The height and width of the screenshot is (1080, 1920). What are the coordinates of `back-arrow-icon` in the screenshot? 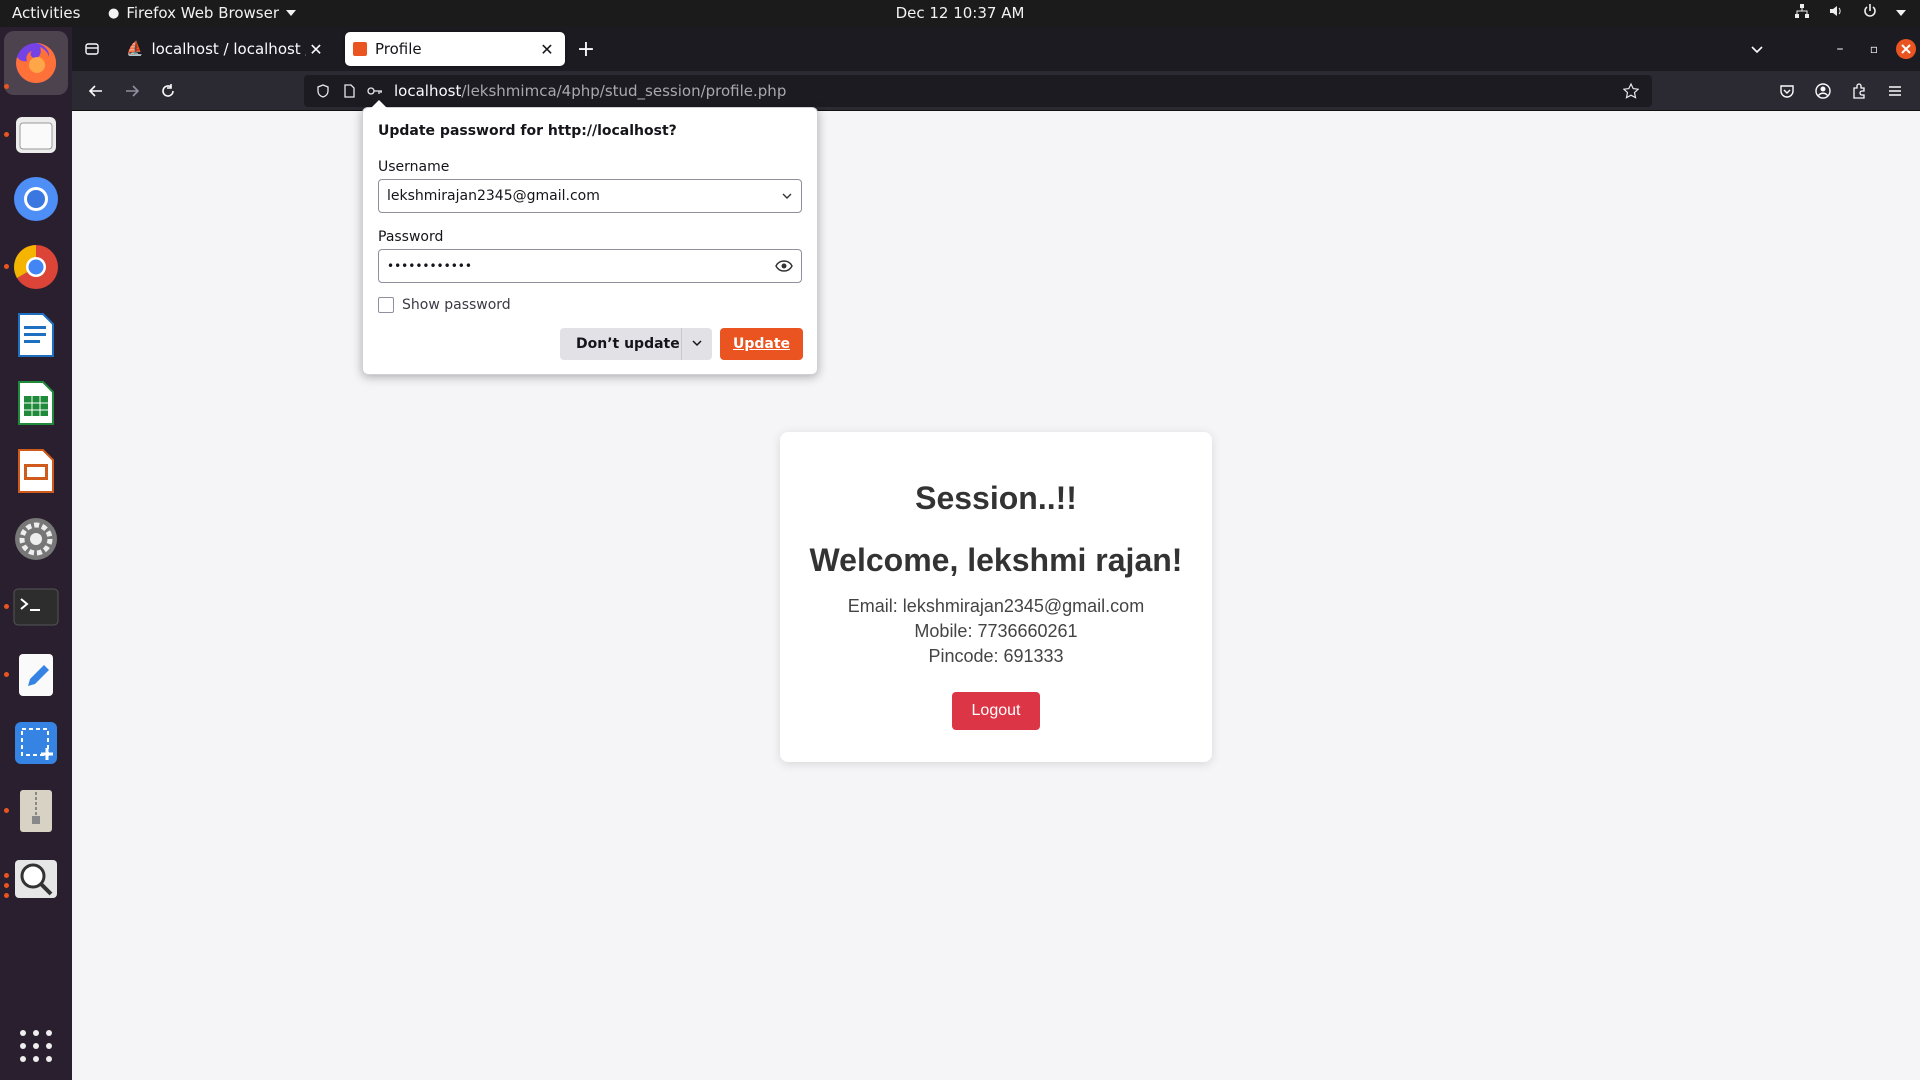 It's located at (95, 91).